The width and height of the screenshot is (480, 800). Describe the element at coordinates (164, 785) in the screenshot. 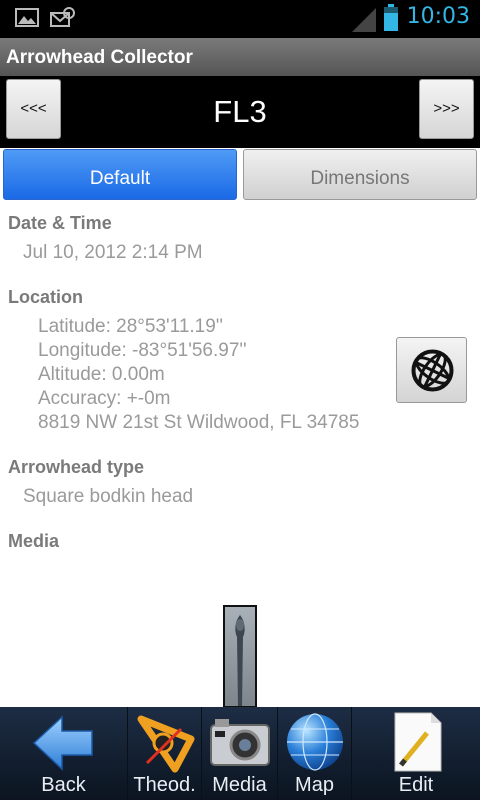

I see `theodolite-label: Theod.` at that location.